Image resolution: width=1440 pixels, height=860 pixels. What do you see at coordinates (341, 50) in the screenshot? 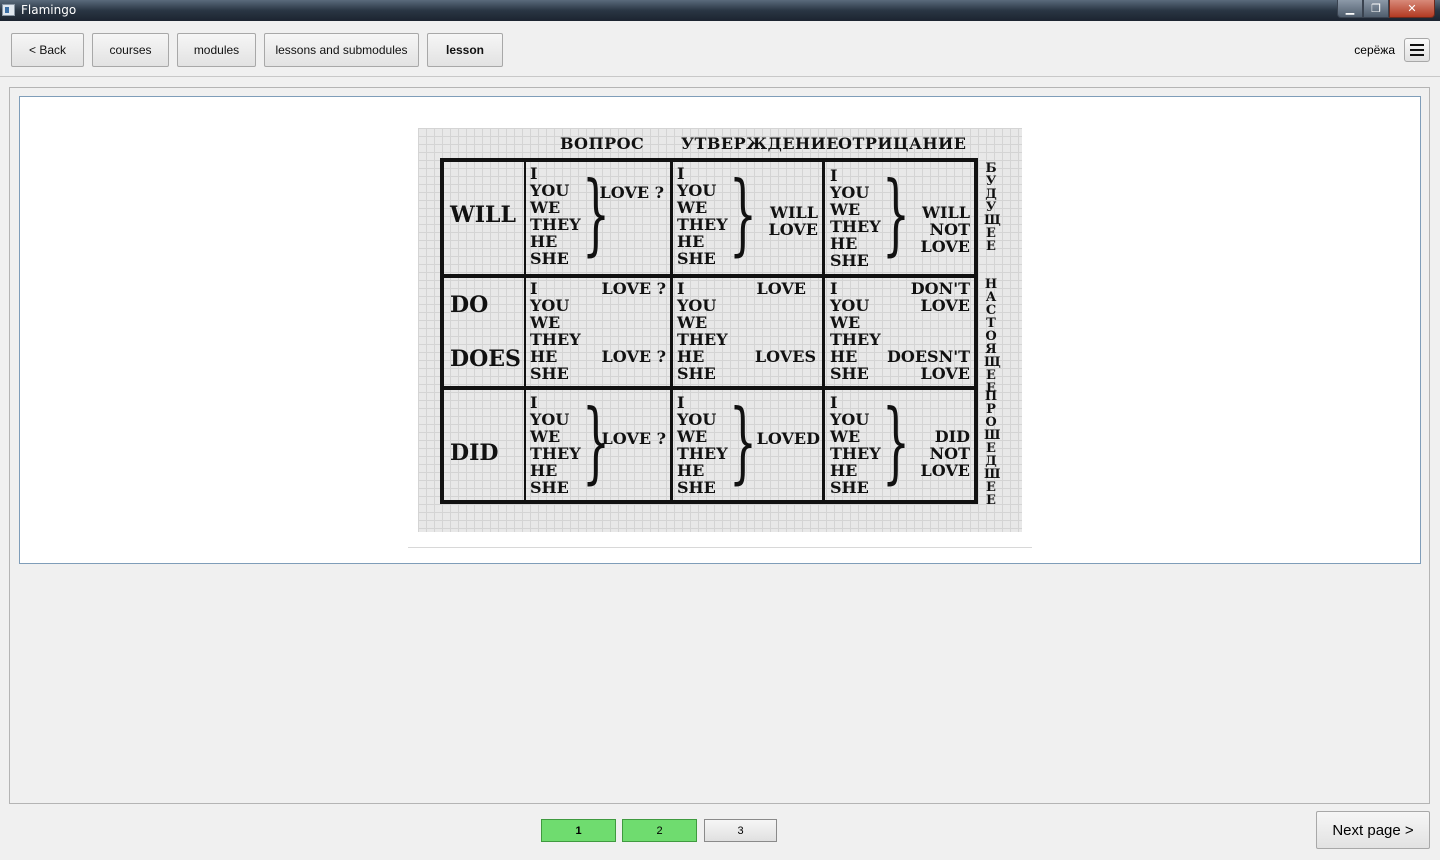
I see `lessons-and-submodules-button: lessons and submodules` at bounding box center [341, 50].